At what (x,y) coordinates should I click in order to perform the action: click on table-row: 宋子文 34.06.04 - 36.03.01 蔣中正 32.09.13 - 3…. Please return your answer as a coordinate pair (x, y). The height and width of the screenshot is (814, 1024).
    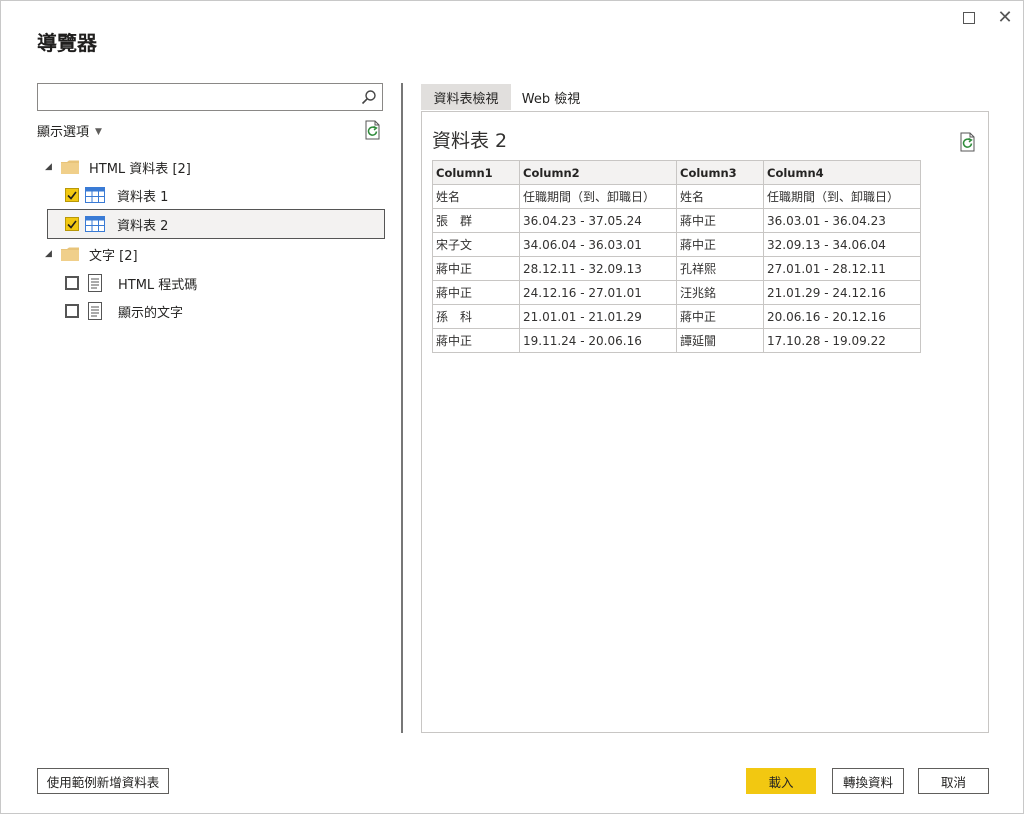
    Looking at the image, I should click on (676, 244).